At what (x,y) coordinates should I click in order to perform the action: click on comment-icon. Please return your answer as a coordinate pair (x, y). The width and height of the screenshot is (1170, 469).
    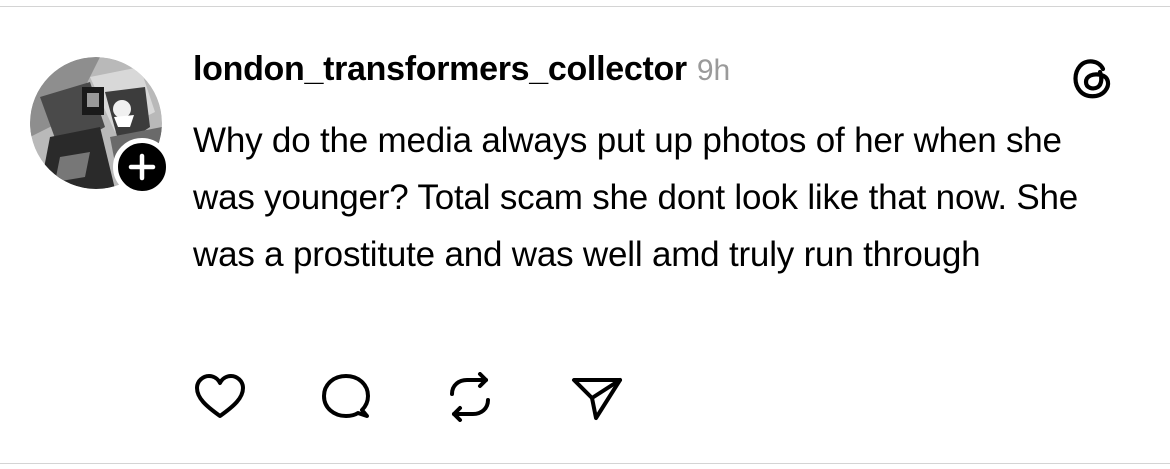
    Looking at the image, I should click on (346, 396).